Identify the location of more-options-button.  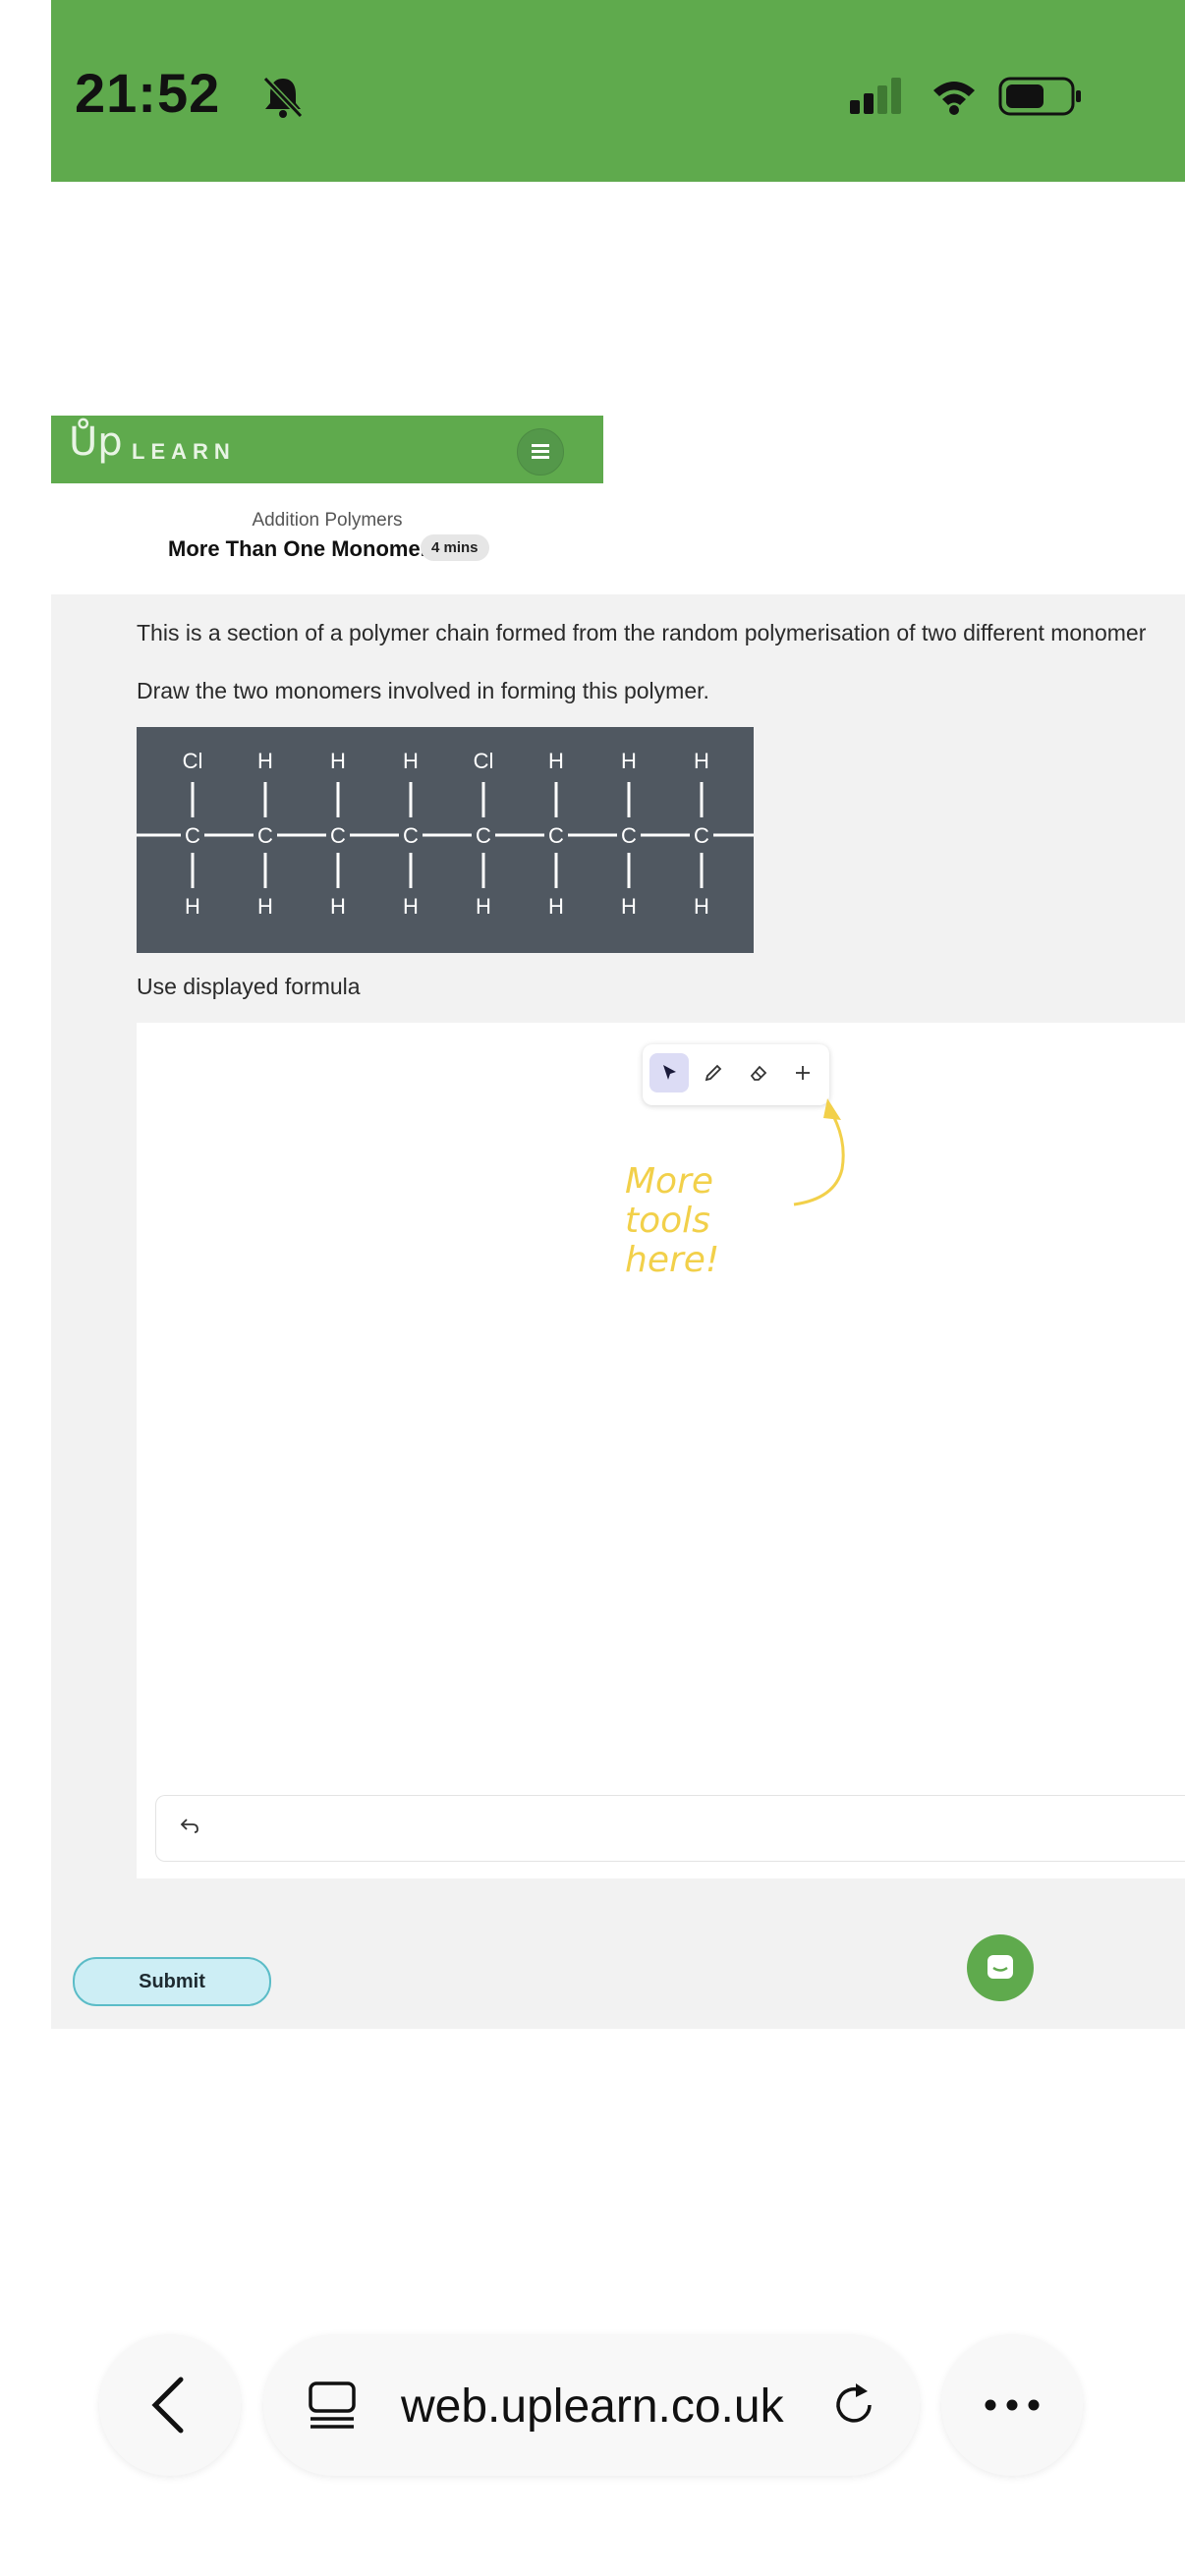
(1012, 2405).